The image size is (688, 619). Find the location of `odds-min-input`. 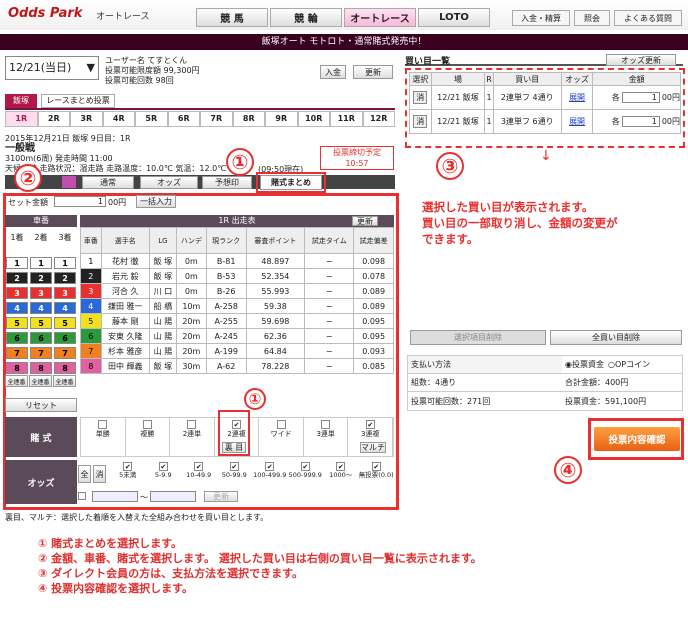

odds-min-input is located at coordinates (115, 496).